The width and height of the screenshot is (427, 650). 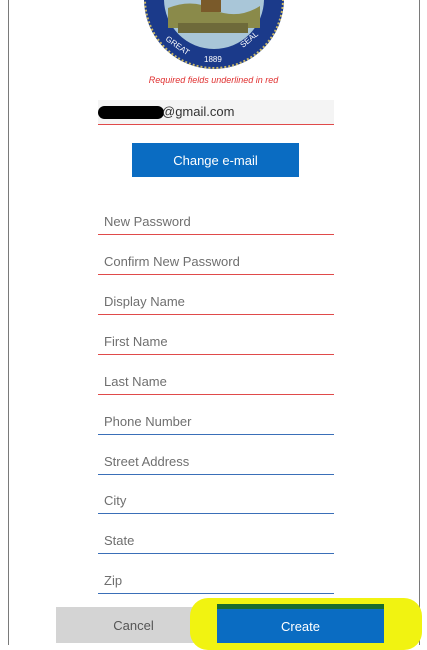 I want to click on email-domain-text: @gmail.com, so click(x=198, y=111).